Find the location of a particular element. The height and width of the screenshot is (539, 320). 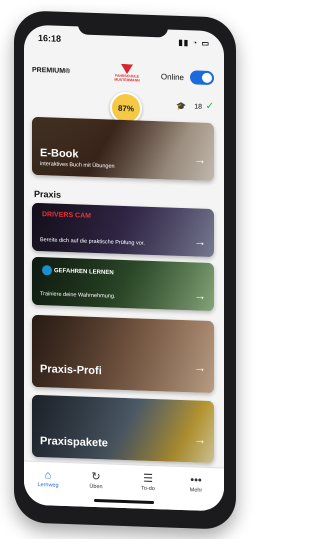

praxis-profi-card: Praxis-Profi → is located at coordinates (123, 354).